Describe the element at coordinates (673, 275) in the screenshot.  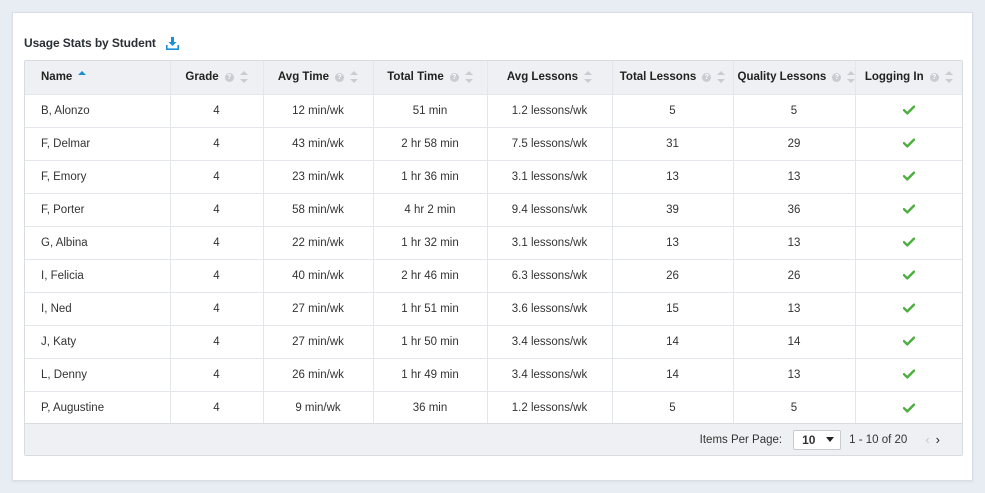
I see `cell-total-lessons: 26` at that location.